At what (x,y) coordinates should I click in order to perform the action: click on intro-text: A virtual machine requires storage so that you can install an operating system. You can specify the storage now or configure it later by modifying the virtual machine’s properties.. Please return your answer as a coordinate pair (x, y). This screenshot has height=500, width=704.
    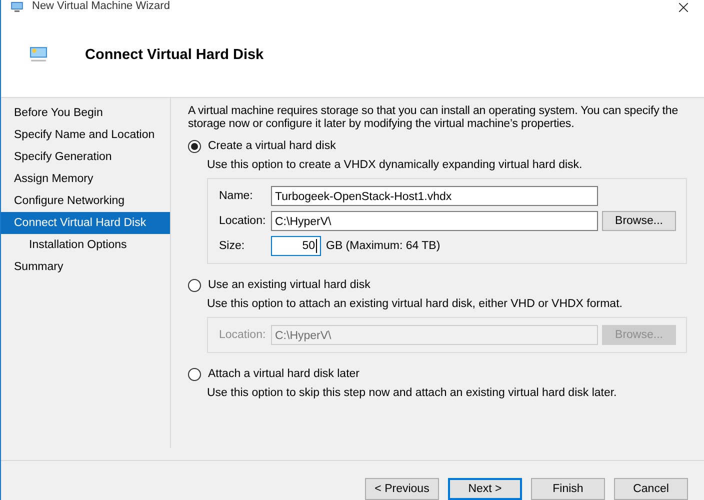
    Looking at the image, I should click on (433, 118).